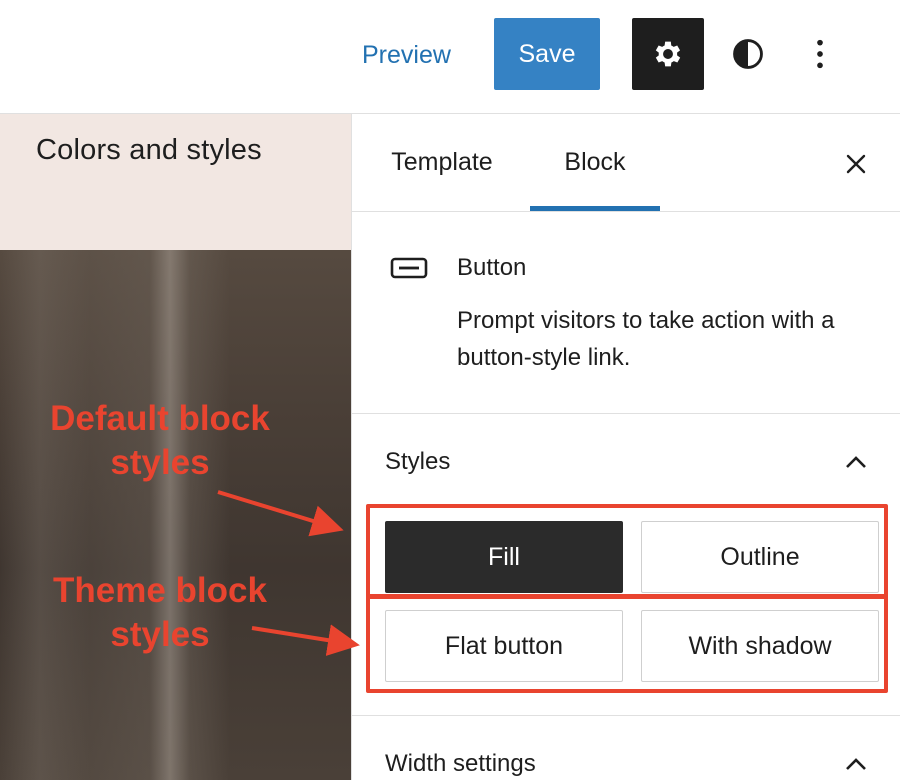  Describe the element at coordinates (160, 634) in the screenshot. I see `annotation-theme-line2: styles` at that location.